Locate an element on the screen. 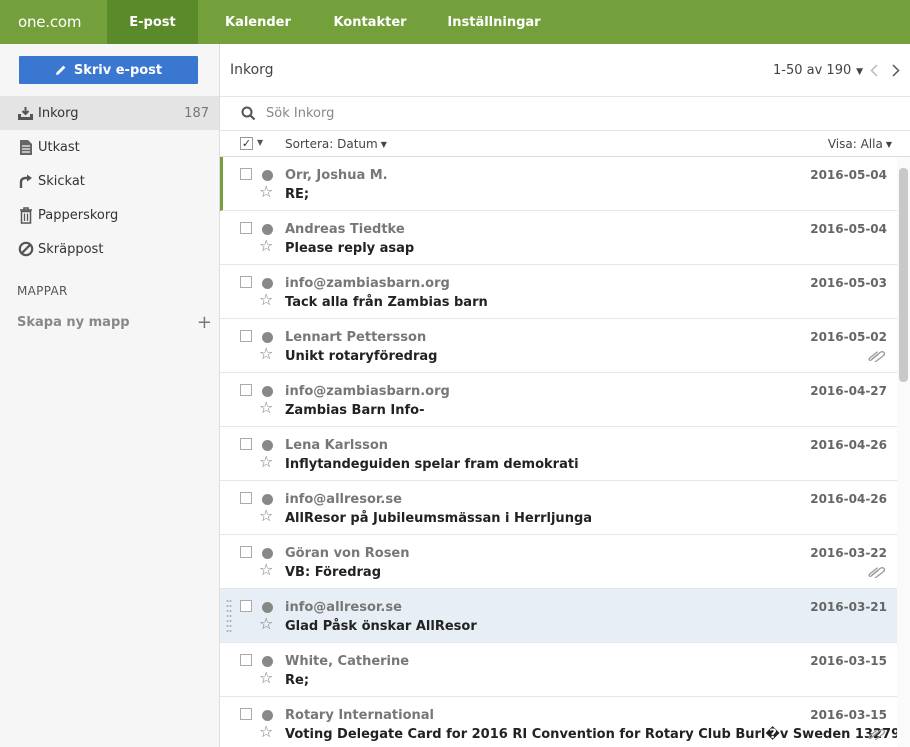 The width and height of the screenshot is (910, 747). sidebar-item-inkorg: Inkorg 187 is located at coordinates (109, 113).